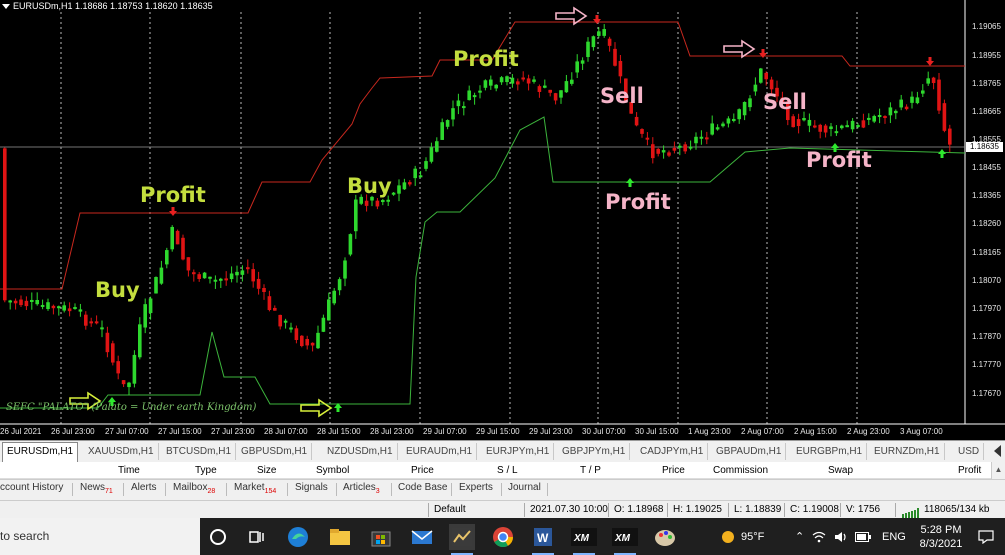 The height and width of the screenshot is (555, 1005). I want to click on wifi-icon, so click(819, 536).